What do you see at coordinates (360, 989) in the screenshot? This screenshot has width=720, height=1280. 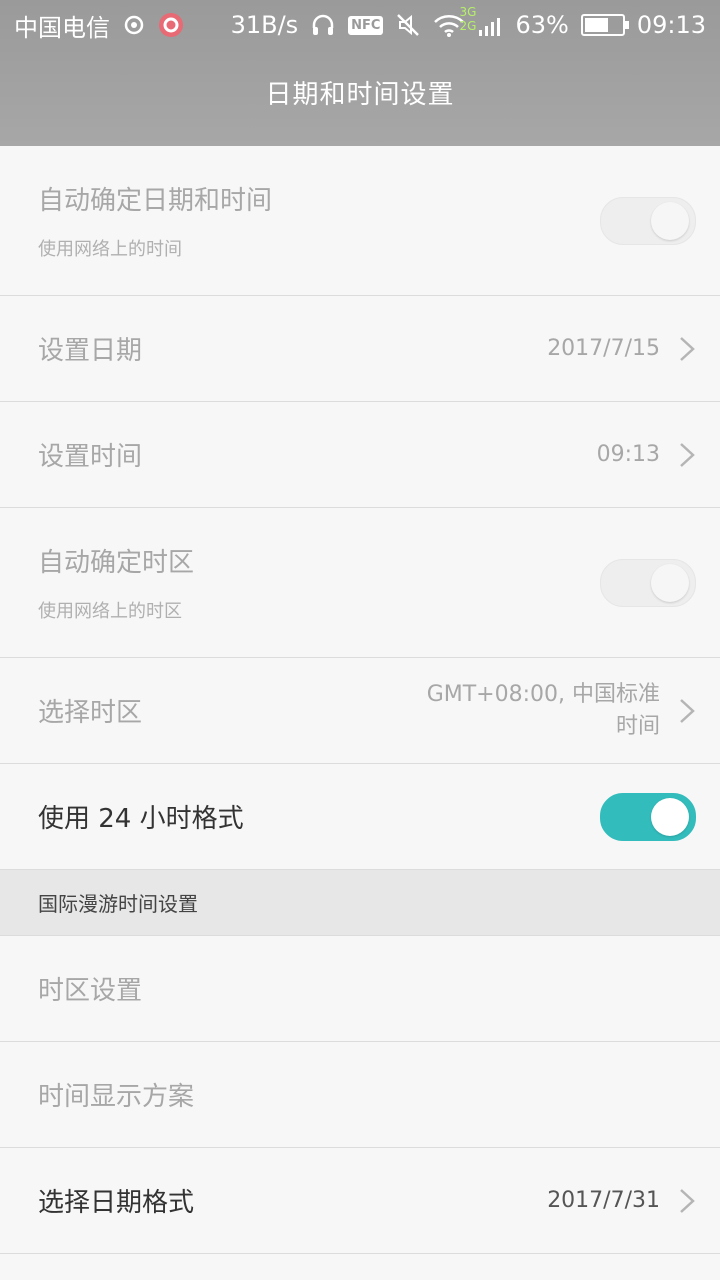 I see `timezone-settings-row: 时区设置` at bounding box center [360, 989].